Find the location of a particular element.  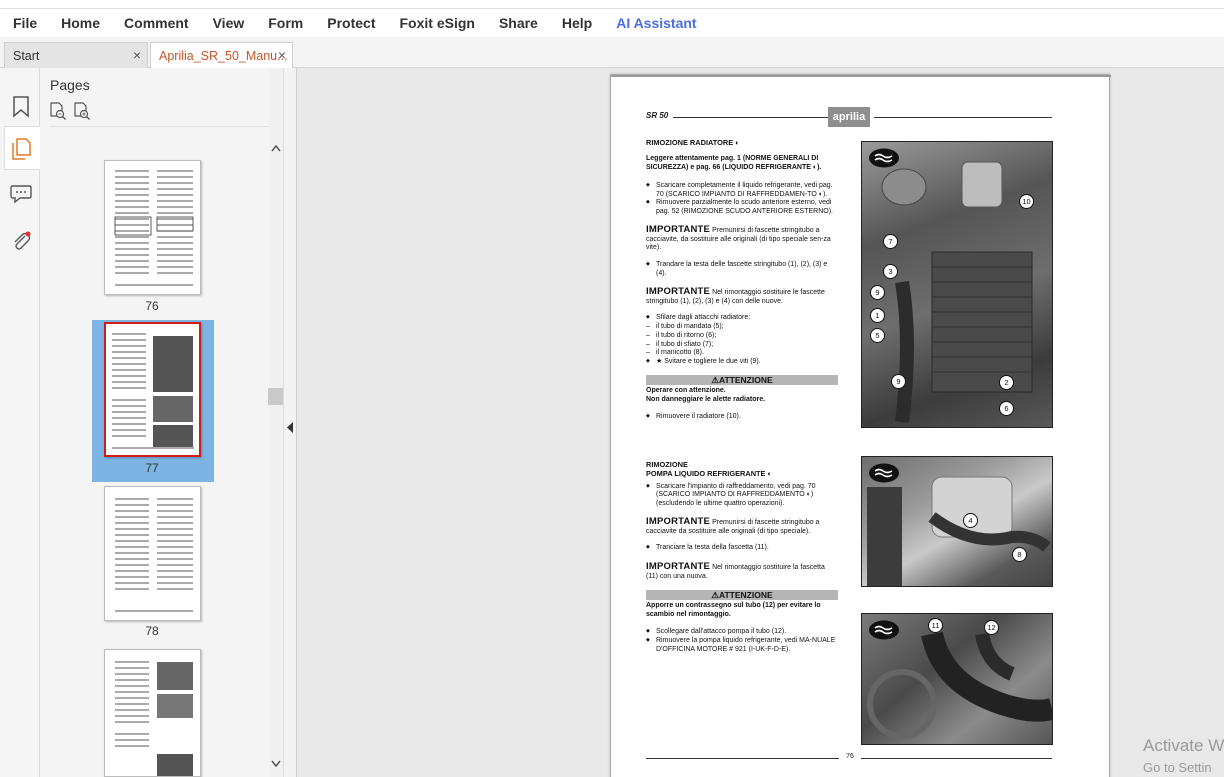

section-title: POMPA LIQUIDO REFRIGERANTE ◐ is located at coordinates (709, 474).